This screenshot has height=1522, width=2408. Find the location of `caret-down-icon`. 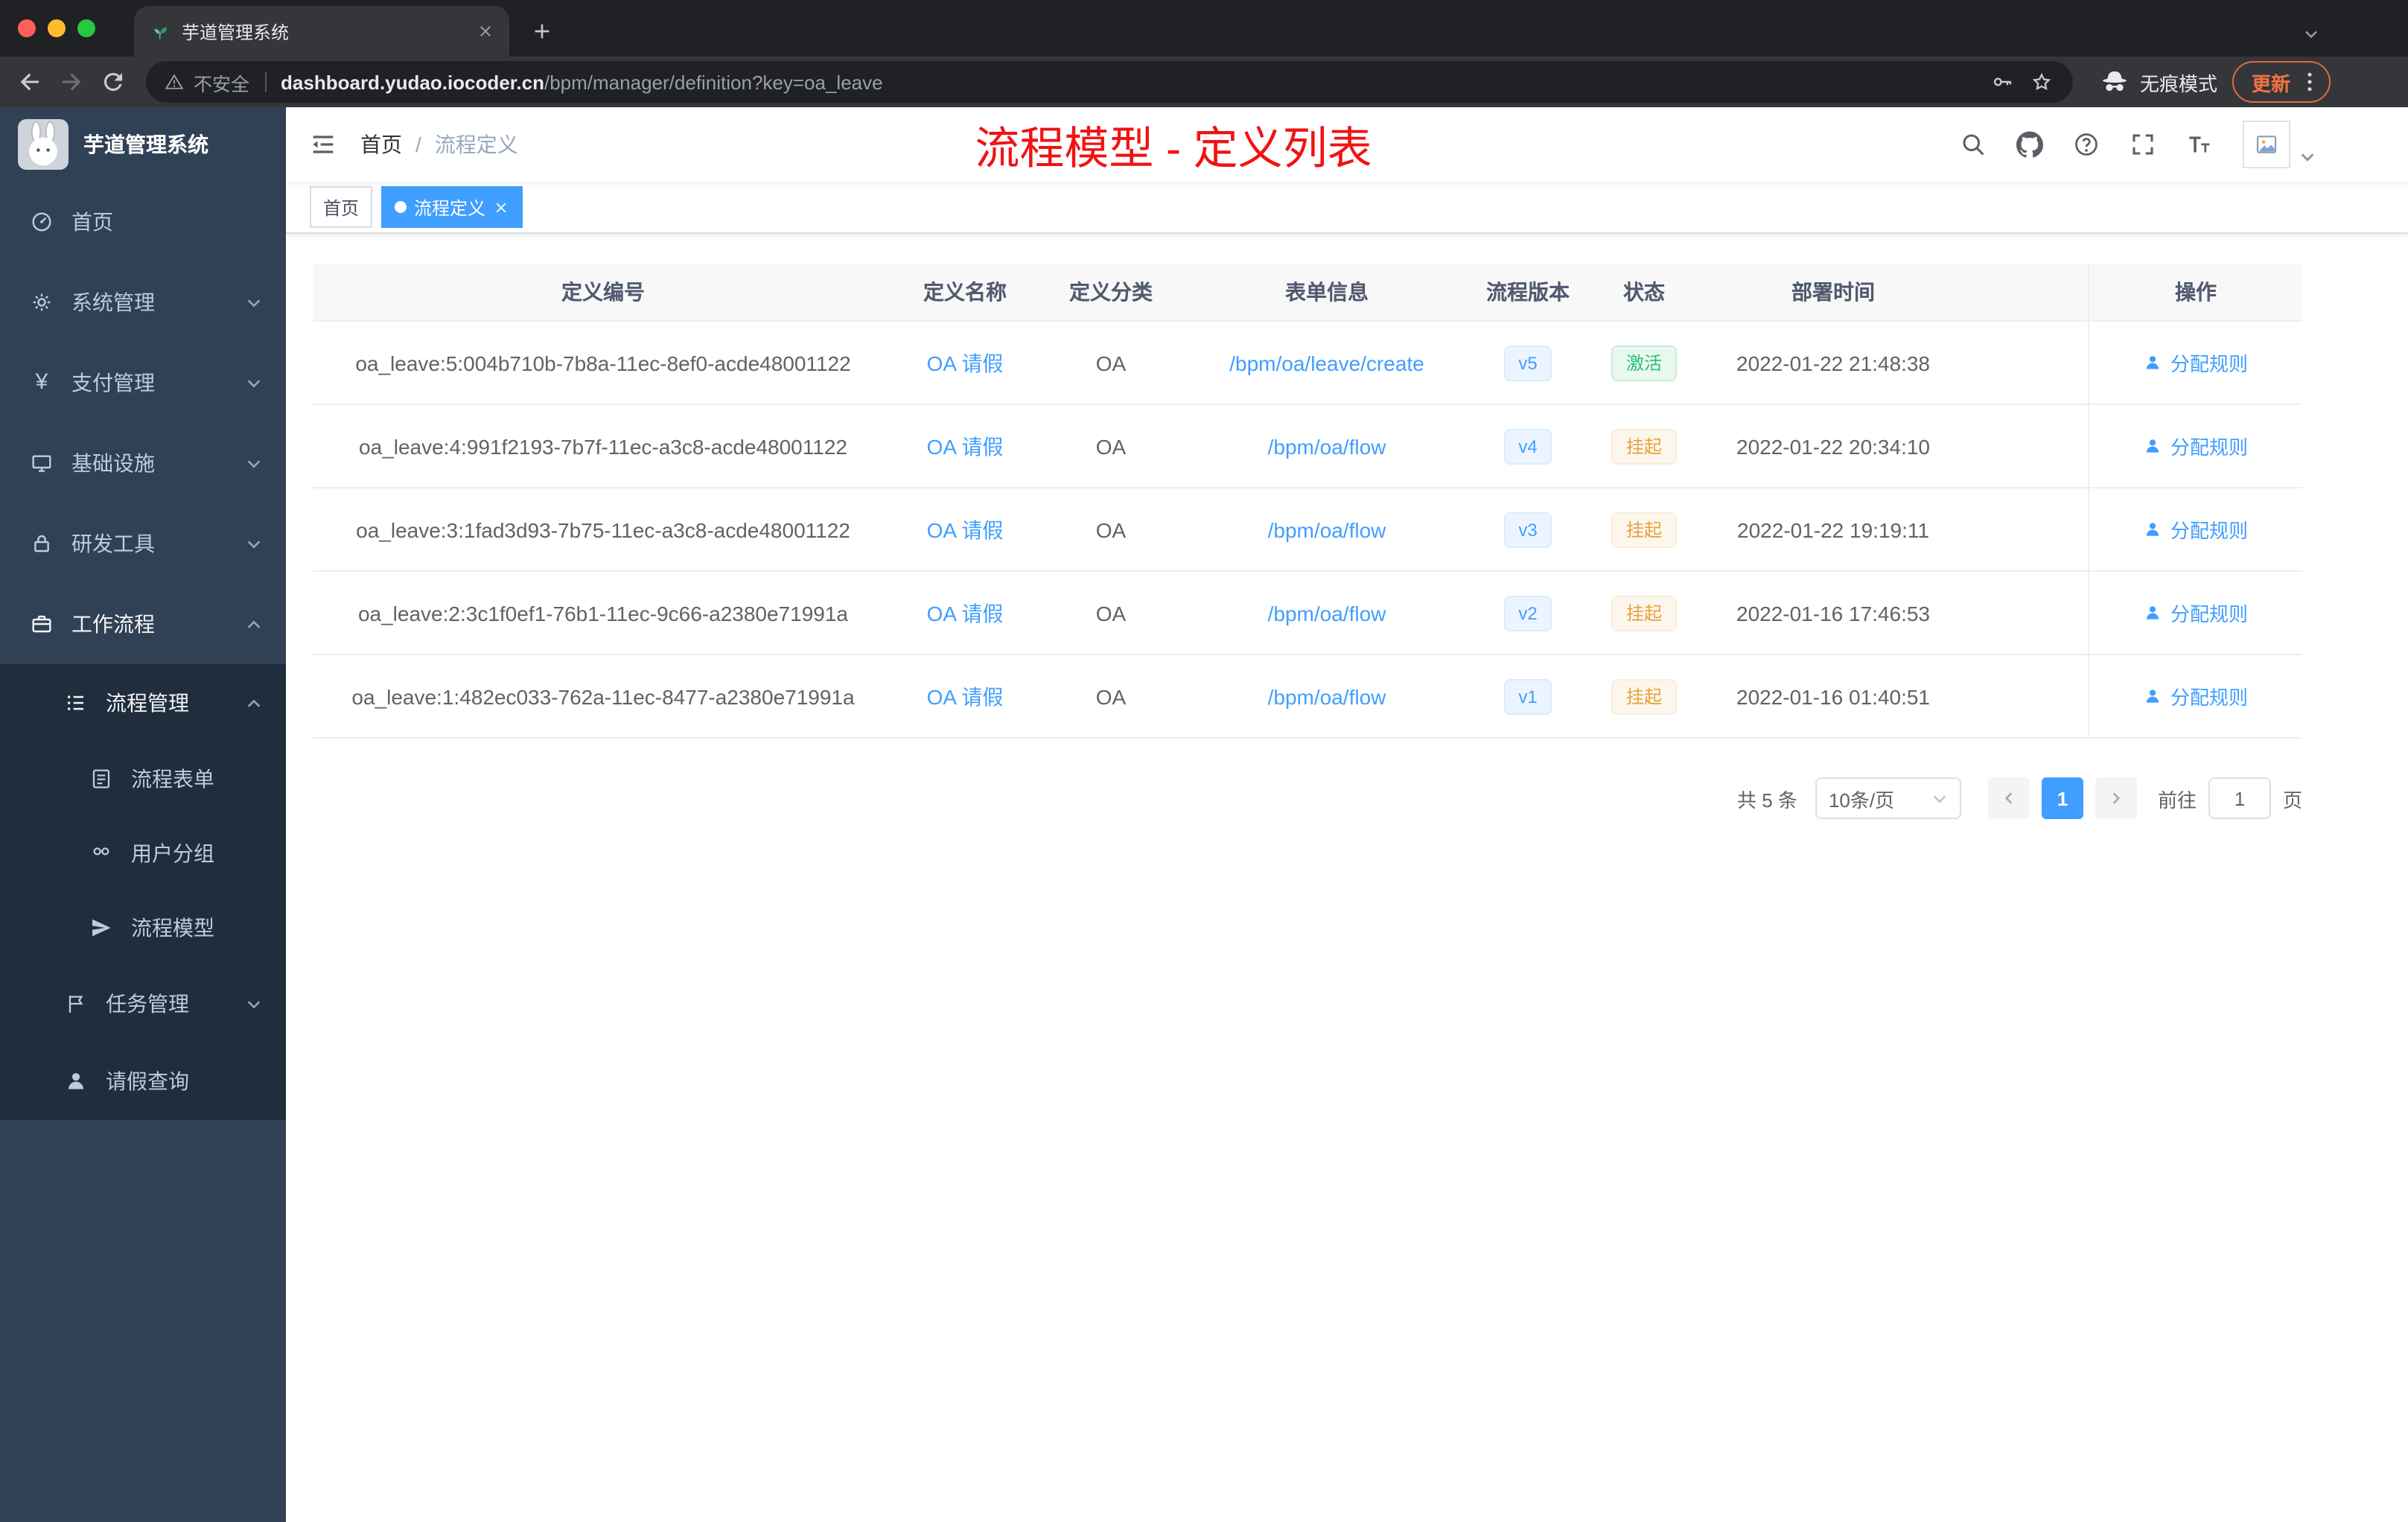

caret-down-icon is located at coordinates (2307, 157).